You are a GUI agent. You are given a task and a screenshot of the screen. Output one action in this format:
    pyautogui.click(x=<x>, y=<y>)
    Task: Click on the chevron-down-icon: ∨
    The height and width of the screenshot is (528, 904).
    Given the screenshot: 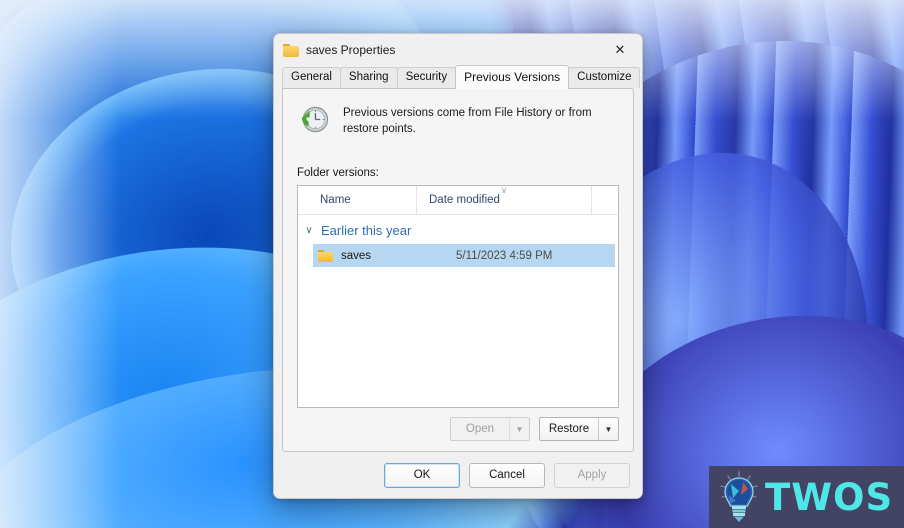 What is the action you would take?
    pyautogui.click(x=309, y=230)
    